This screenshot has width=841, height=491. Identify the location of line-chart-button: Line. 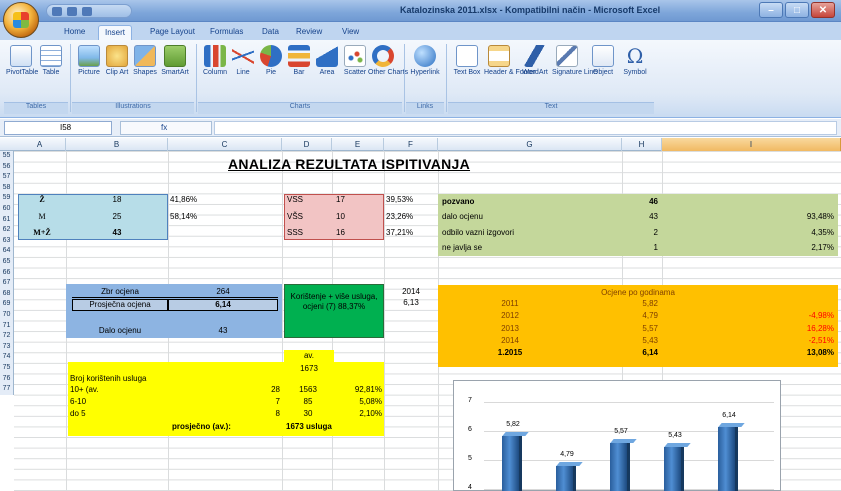
(243, 61).